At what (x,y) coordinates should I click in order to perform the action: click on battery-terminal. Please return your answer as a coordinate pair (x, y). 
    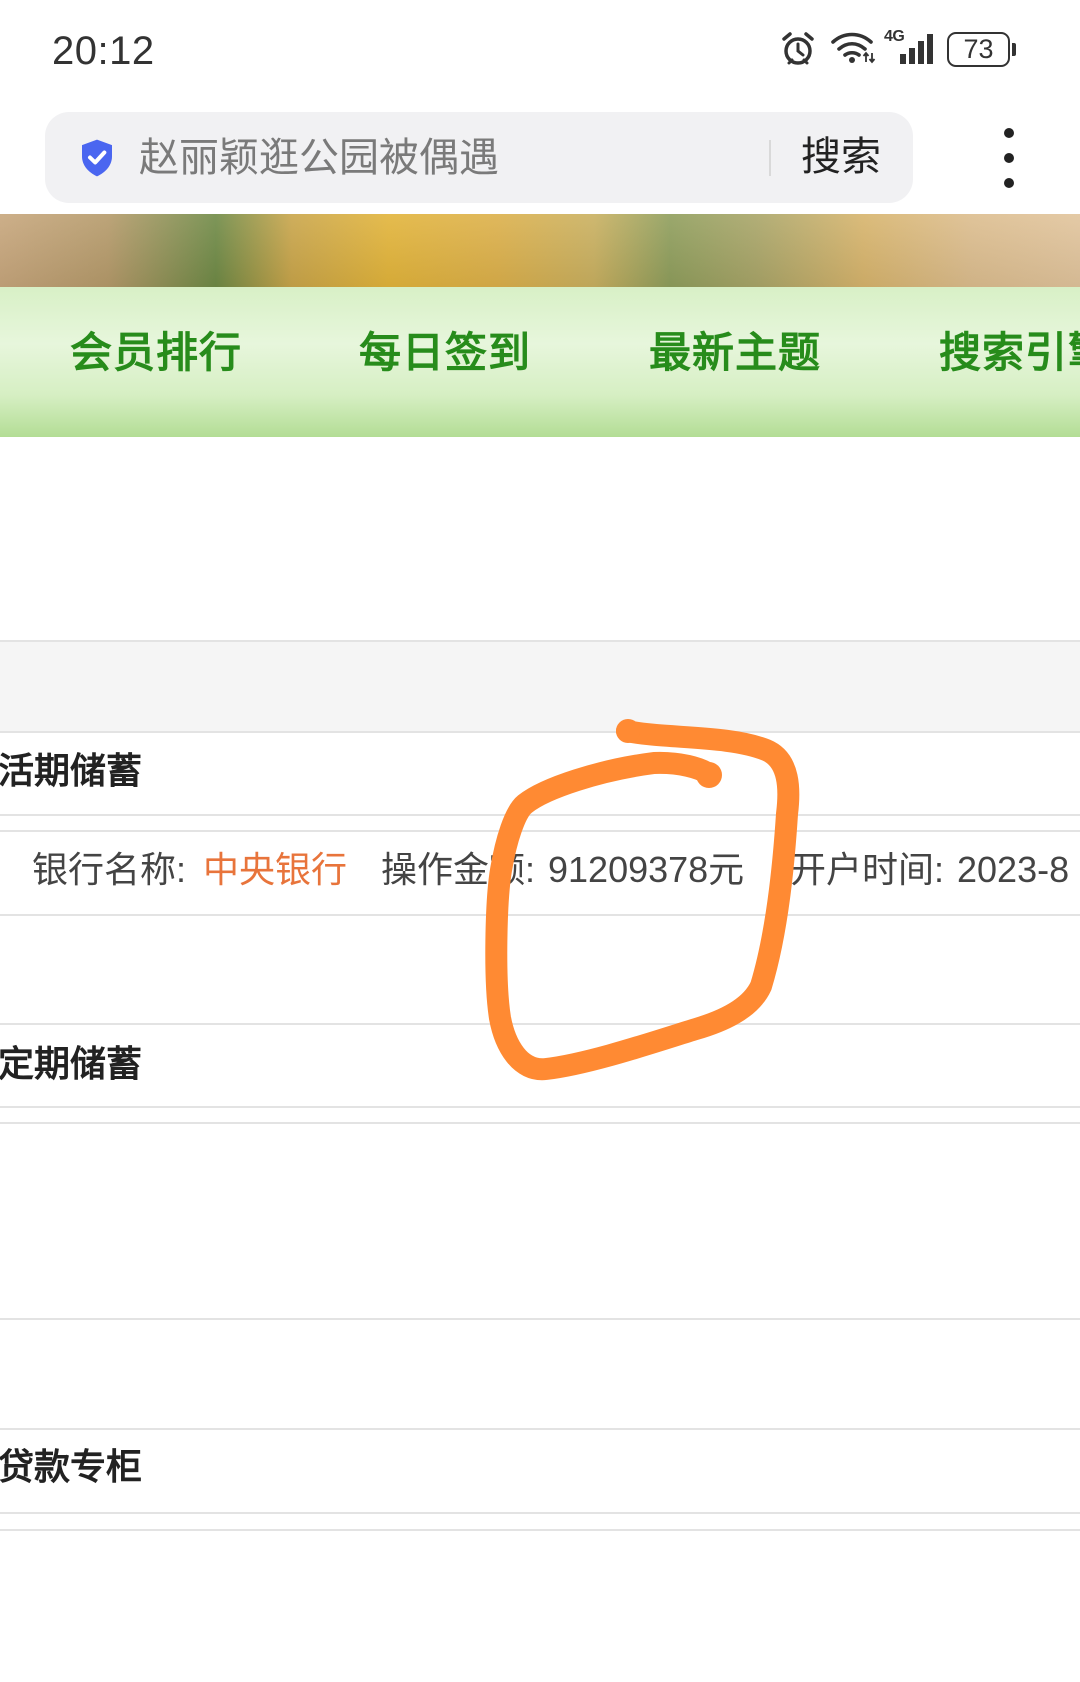
    Looking at the image, I should click on (1014, 49).